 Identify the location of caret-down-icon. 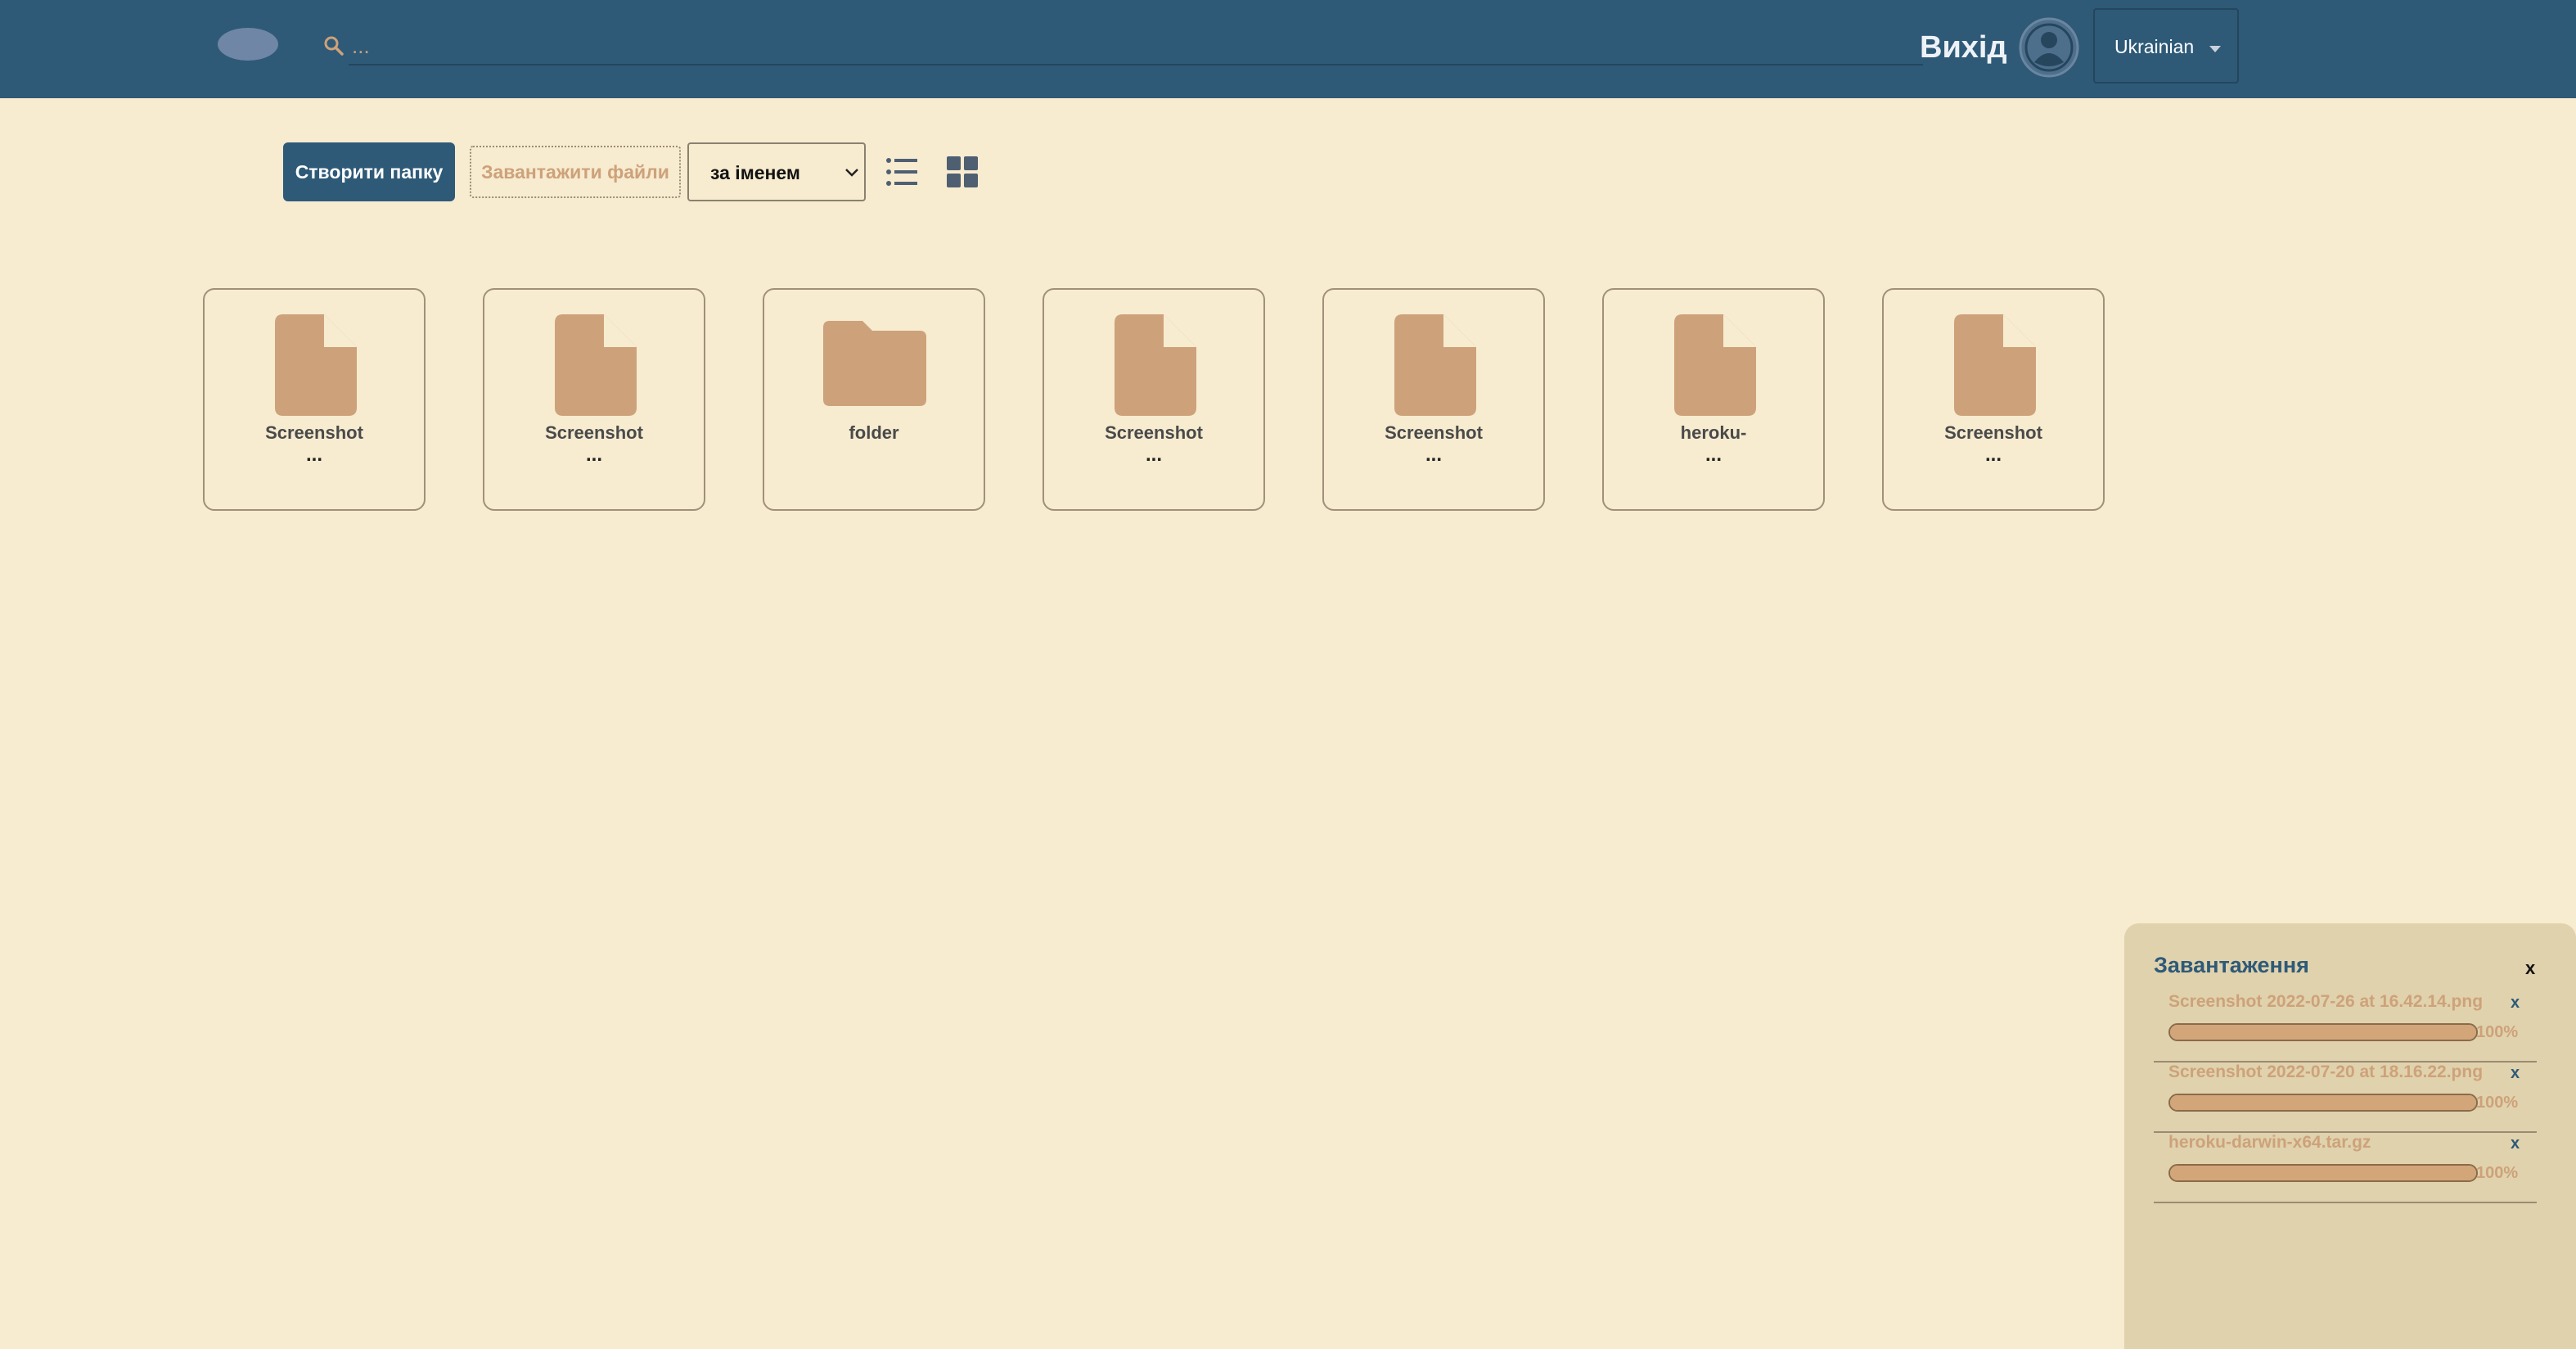
(2215, 49).